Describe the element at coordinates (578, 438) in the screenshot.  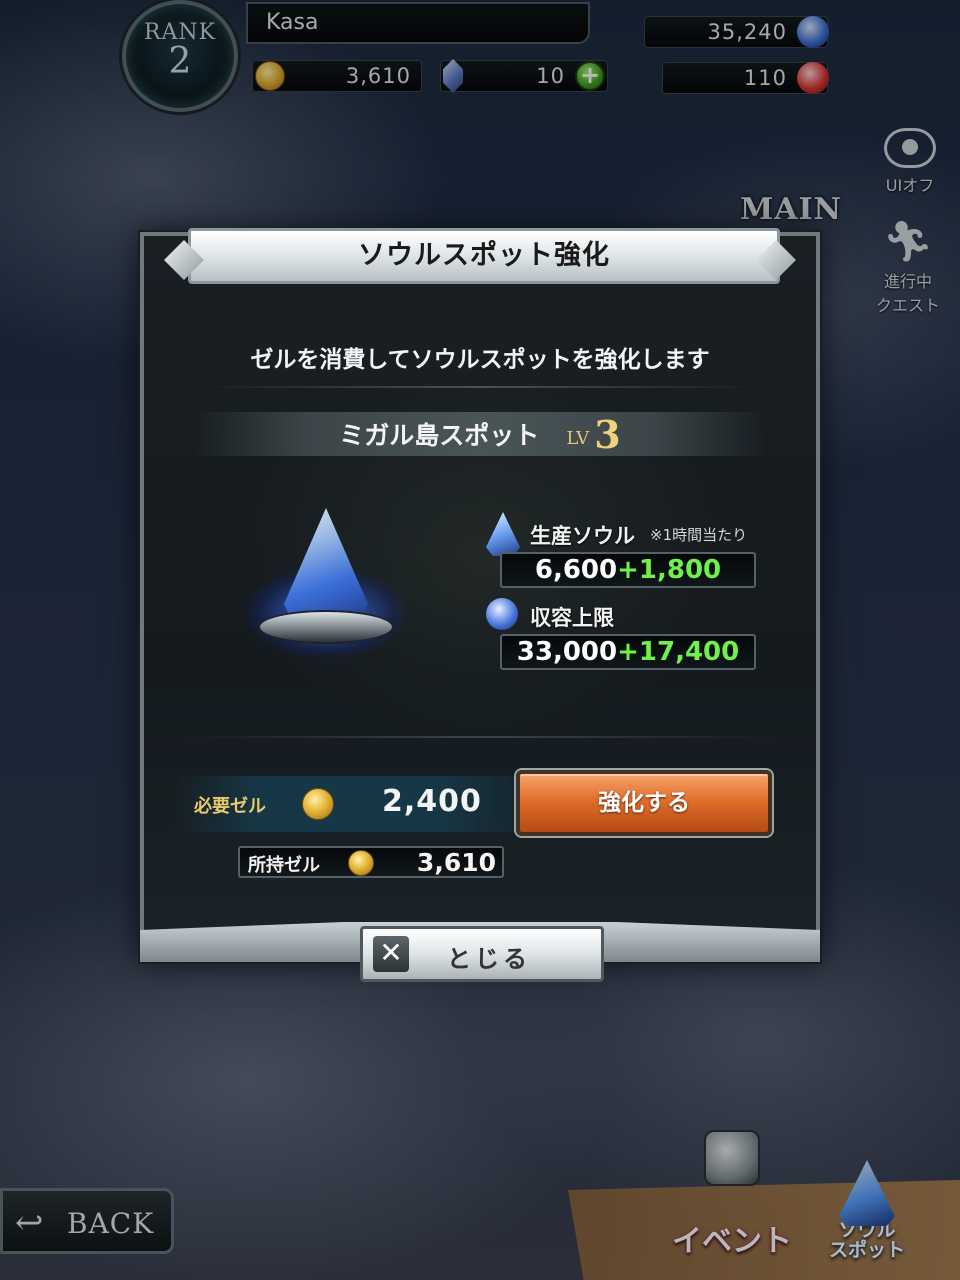
I see `level-label: LV` at that location.